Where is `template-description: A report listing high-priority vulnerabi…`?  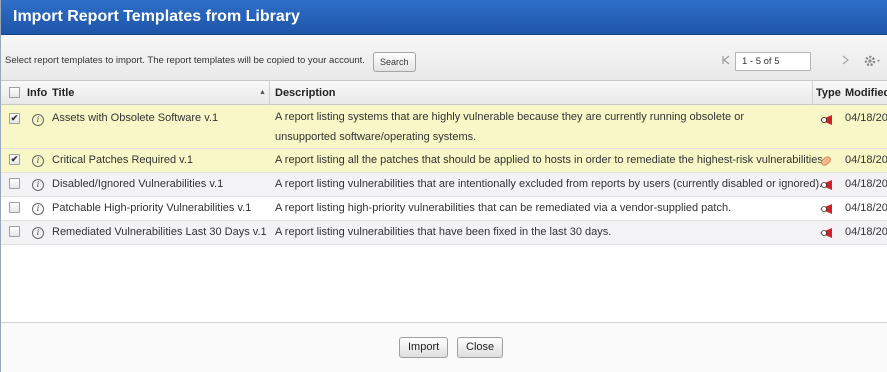
template-description: A report listing high-priority vulnerabi… is located at coordinates (503, 208).